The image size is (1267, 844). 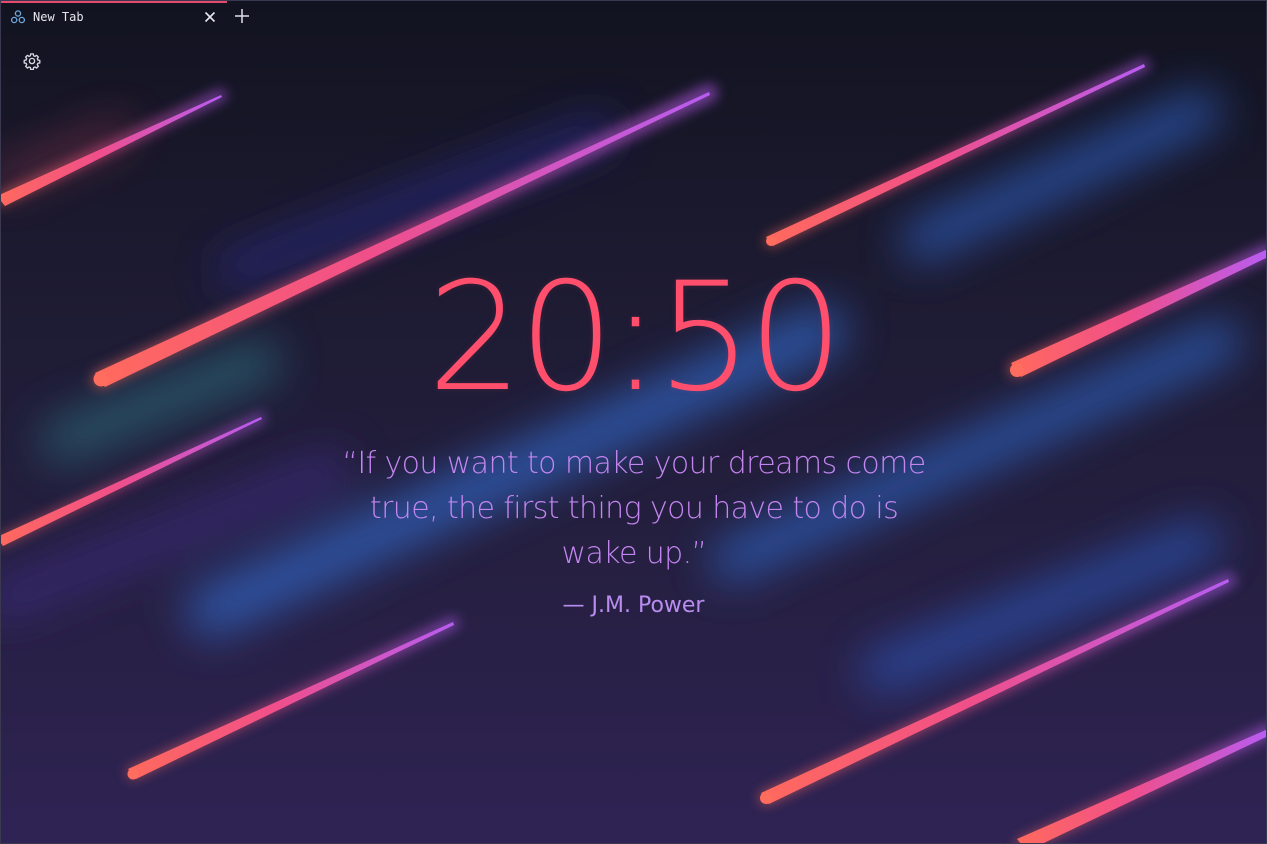 I want to click on gear-icon, so click(x=32, y=61).